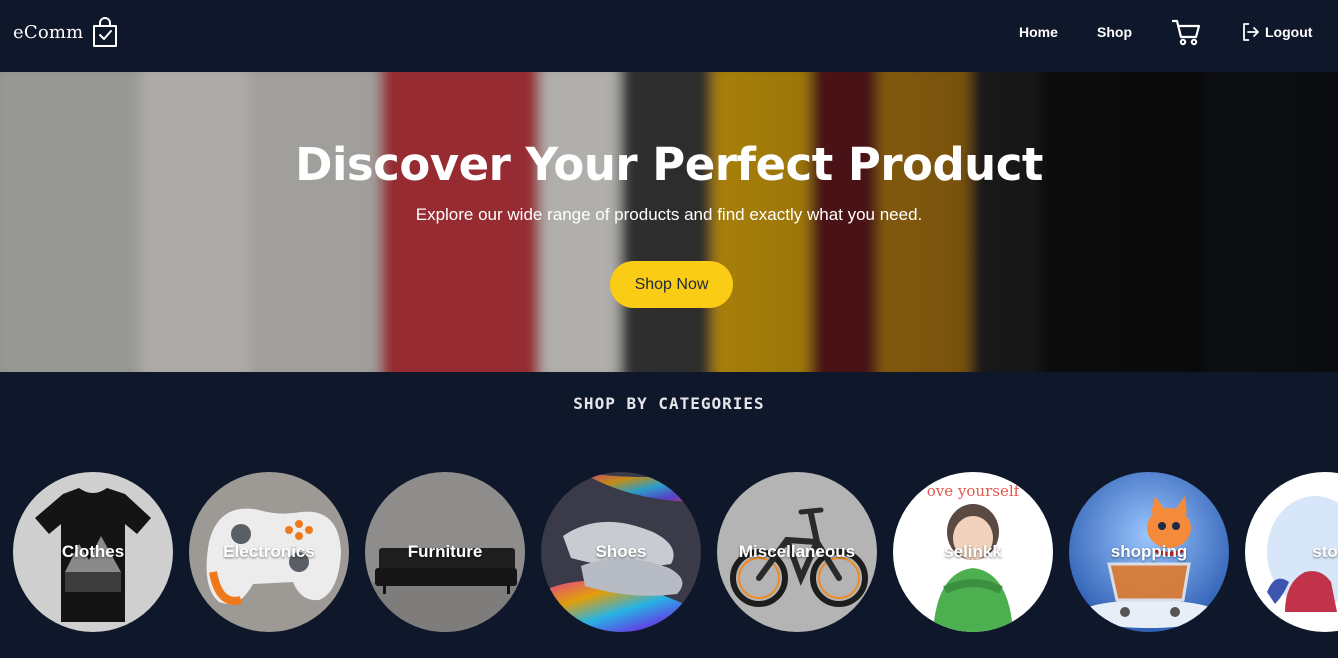 The image size is (1338, 658). Describe the element at coordinates (1291, 552) in the screenshot. I see `category-sto: sto` at that location.